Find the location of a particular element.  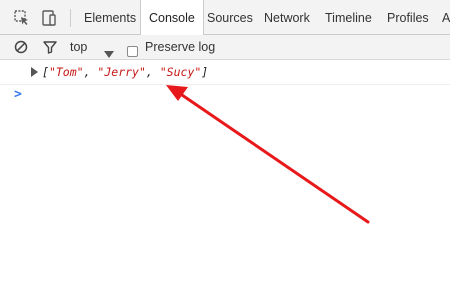

tab-timeline: Timeline is located at coordinates (348, 17).